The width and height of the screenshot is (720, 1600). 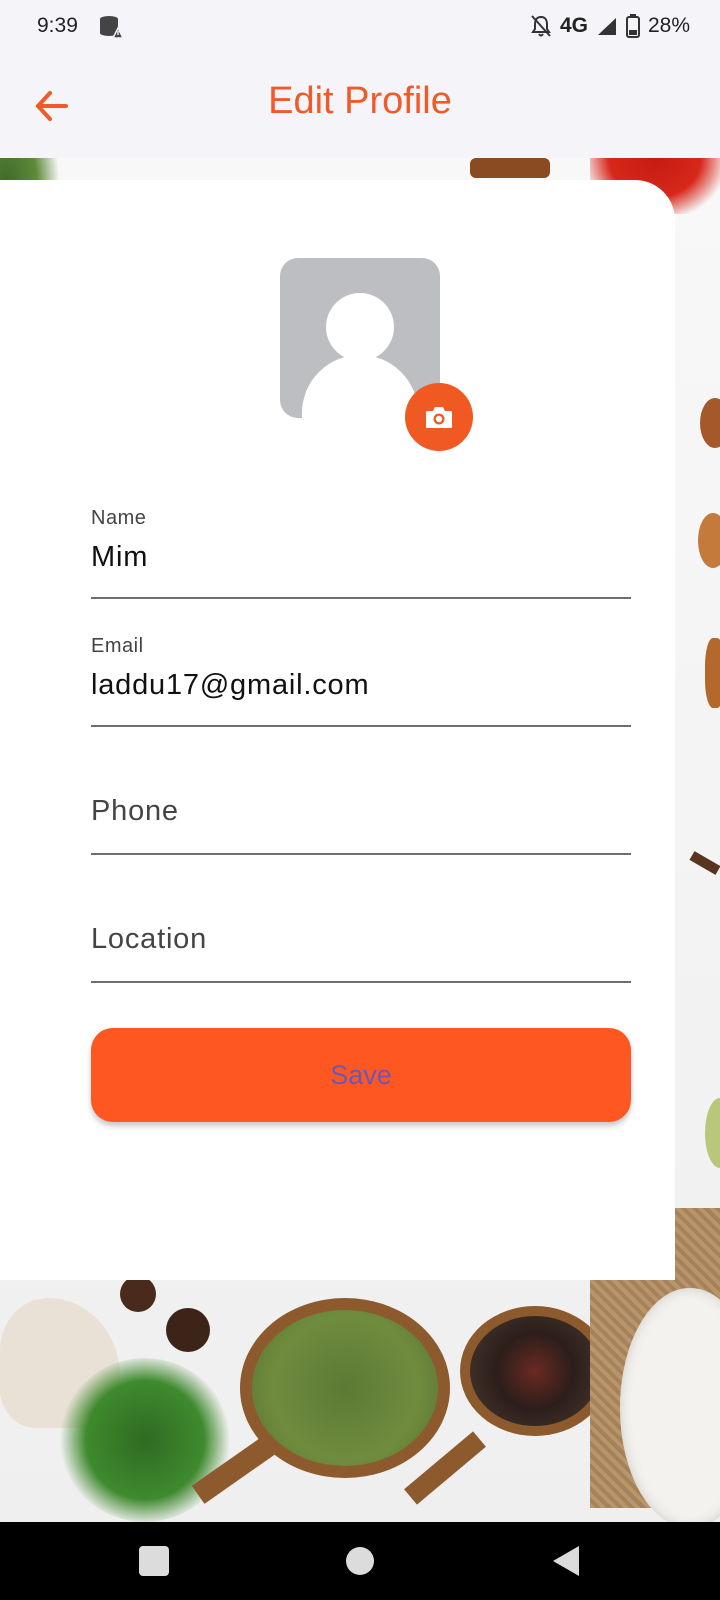 I want to click on square-icon, so click(x=154, y=1561).